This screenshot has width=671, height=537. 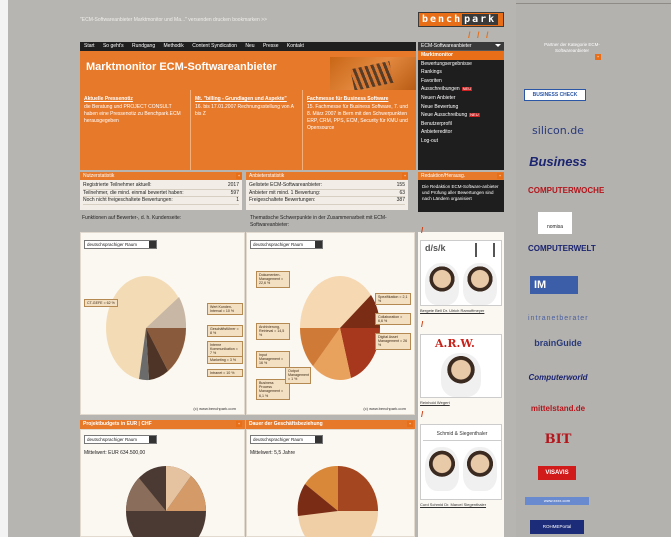 What do you see at coordinates (557, 527) in the screenshot?
I see `partner-logo-rohmeportal: ROHMEPortal` at bounding box center [557, 527].